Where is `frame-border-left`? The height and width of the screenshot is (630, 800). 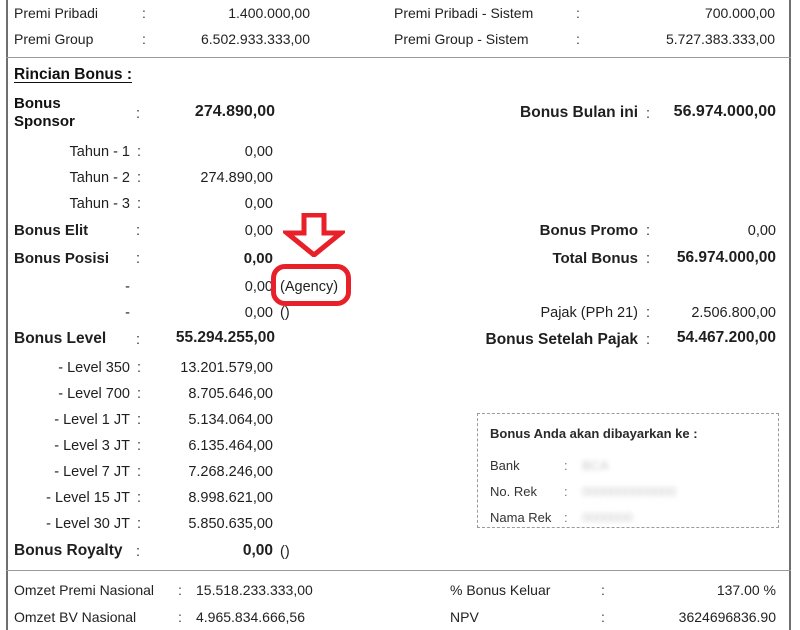
frame-border-left is located at coordinates (7, 315).